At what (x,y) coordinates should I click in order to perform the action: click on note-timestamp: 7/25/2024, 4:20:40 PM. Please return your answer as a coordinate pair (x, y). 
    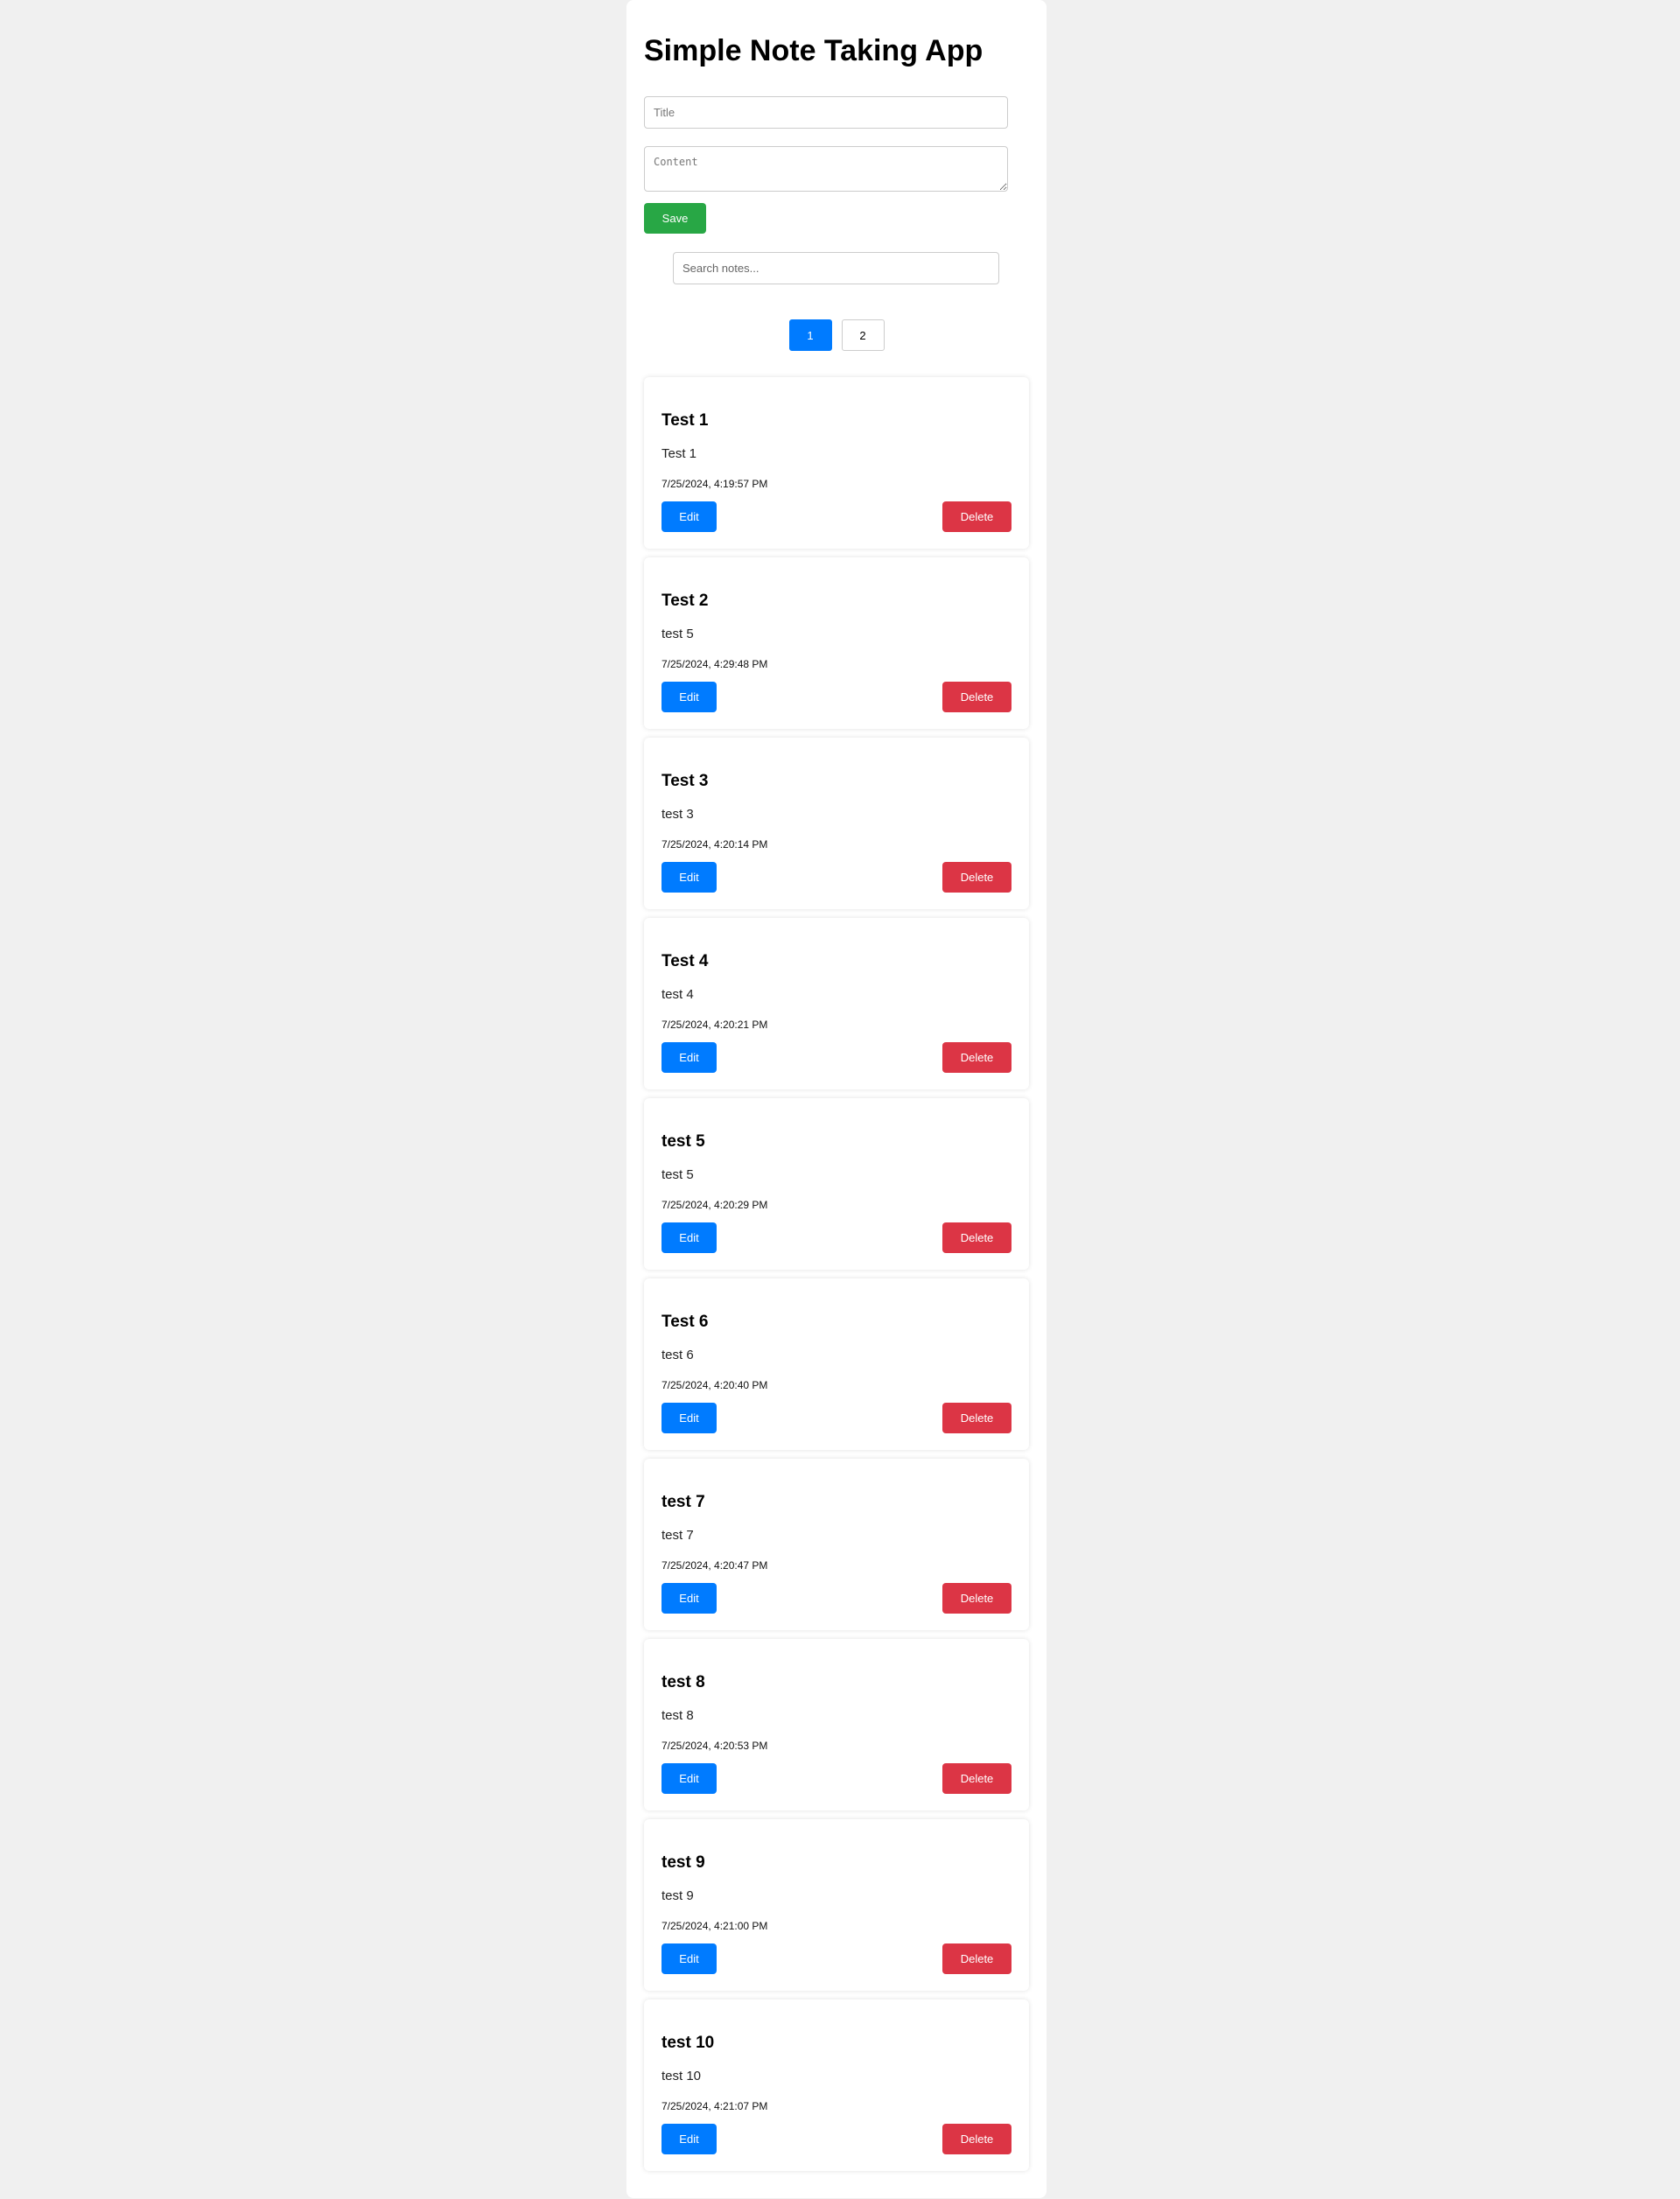
    Looking at the image, I should click on (715, 1385).